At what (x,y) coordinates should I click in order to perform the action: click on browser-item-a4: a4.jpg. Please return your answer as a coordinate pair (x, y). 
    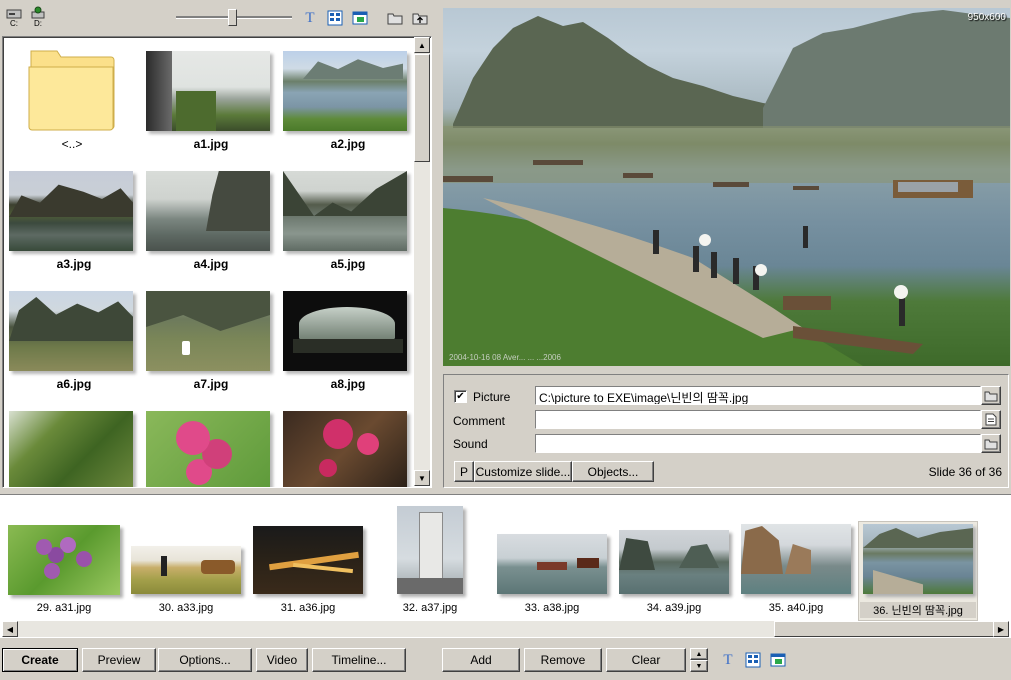
    Looking at the image, I should click on (211, 223).